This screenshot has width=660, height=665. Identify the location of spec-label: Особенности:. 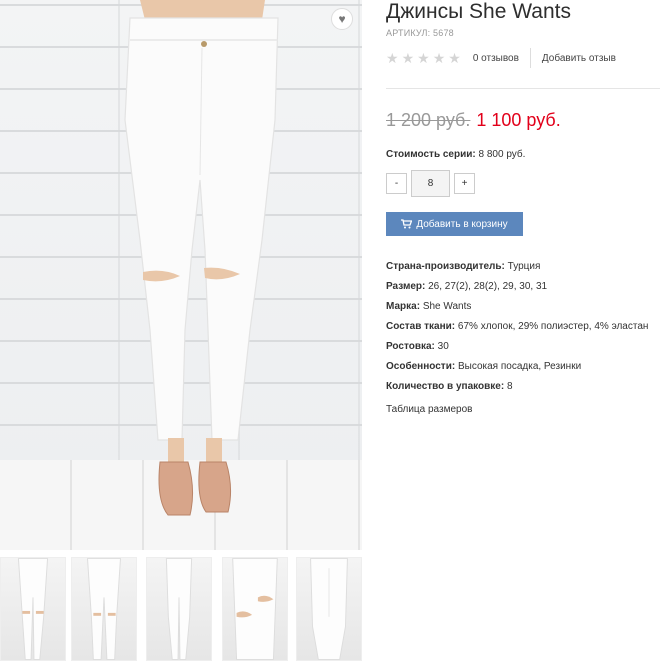
(421, 366).